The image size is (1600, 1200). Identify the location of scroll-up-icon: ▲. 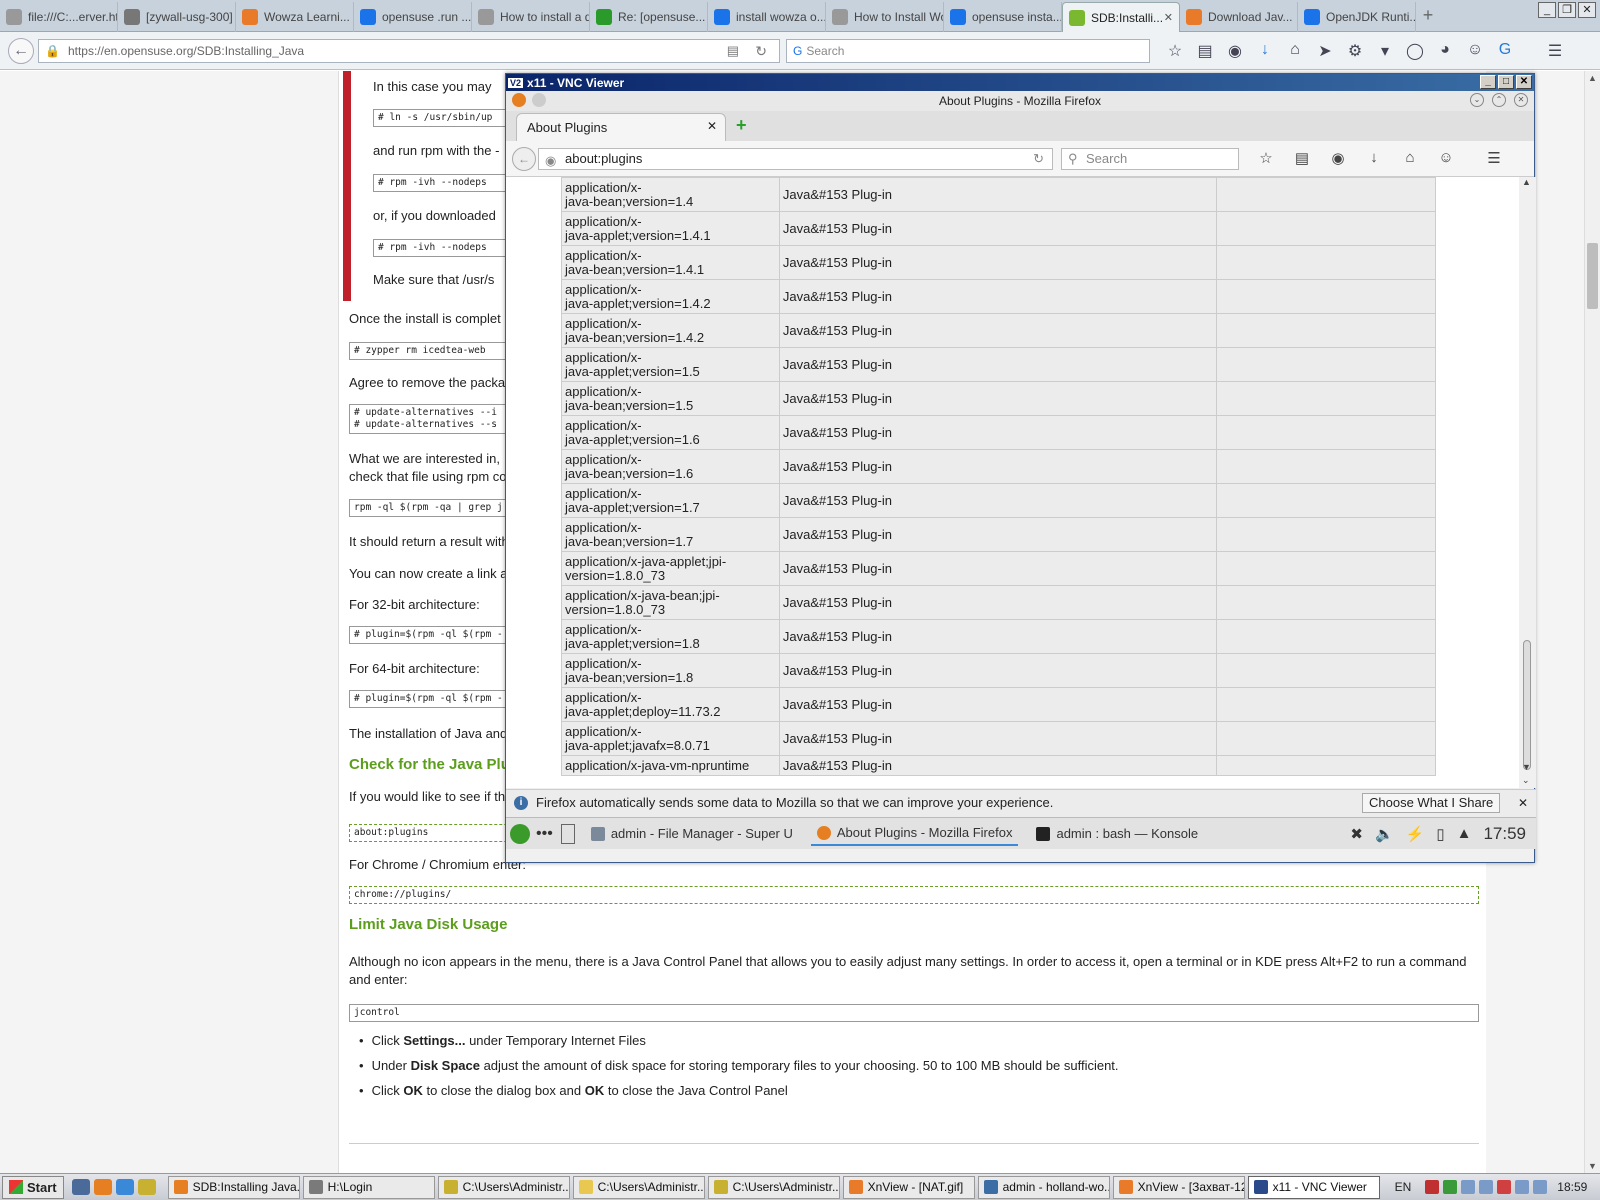
(1592, 78).